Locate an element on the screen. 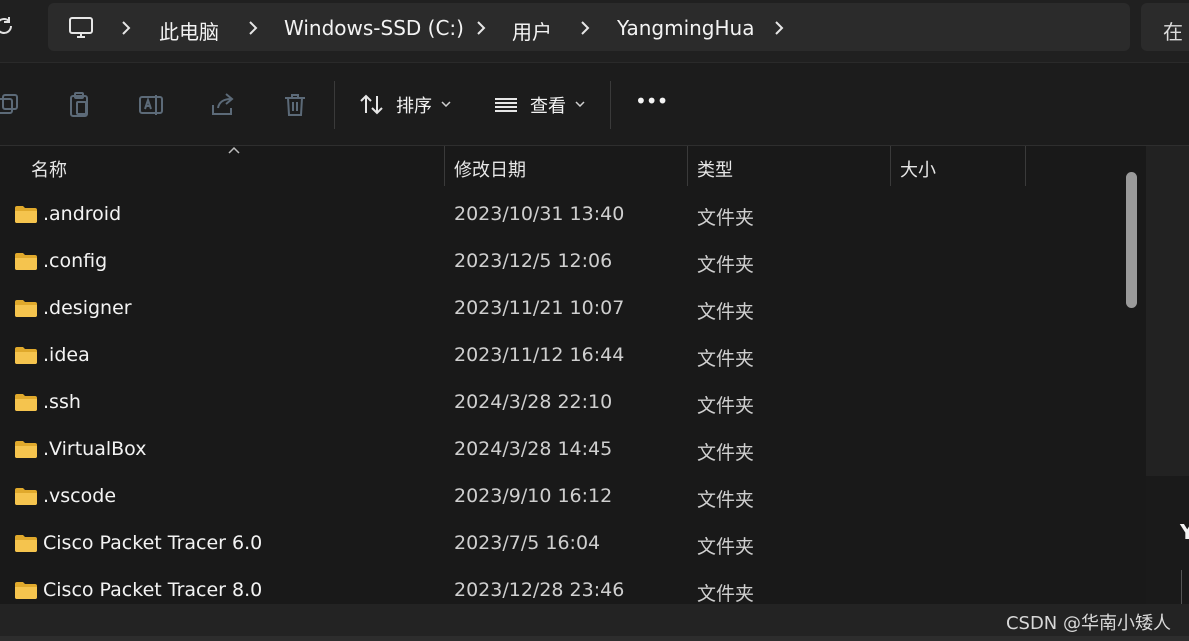 The width and height of the screenshot is (1189, 641). column-header-row: 名称 修改日期 类型 大小 is located at coordinates (573, 166).